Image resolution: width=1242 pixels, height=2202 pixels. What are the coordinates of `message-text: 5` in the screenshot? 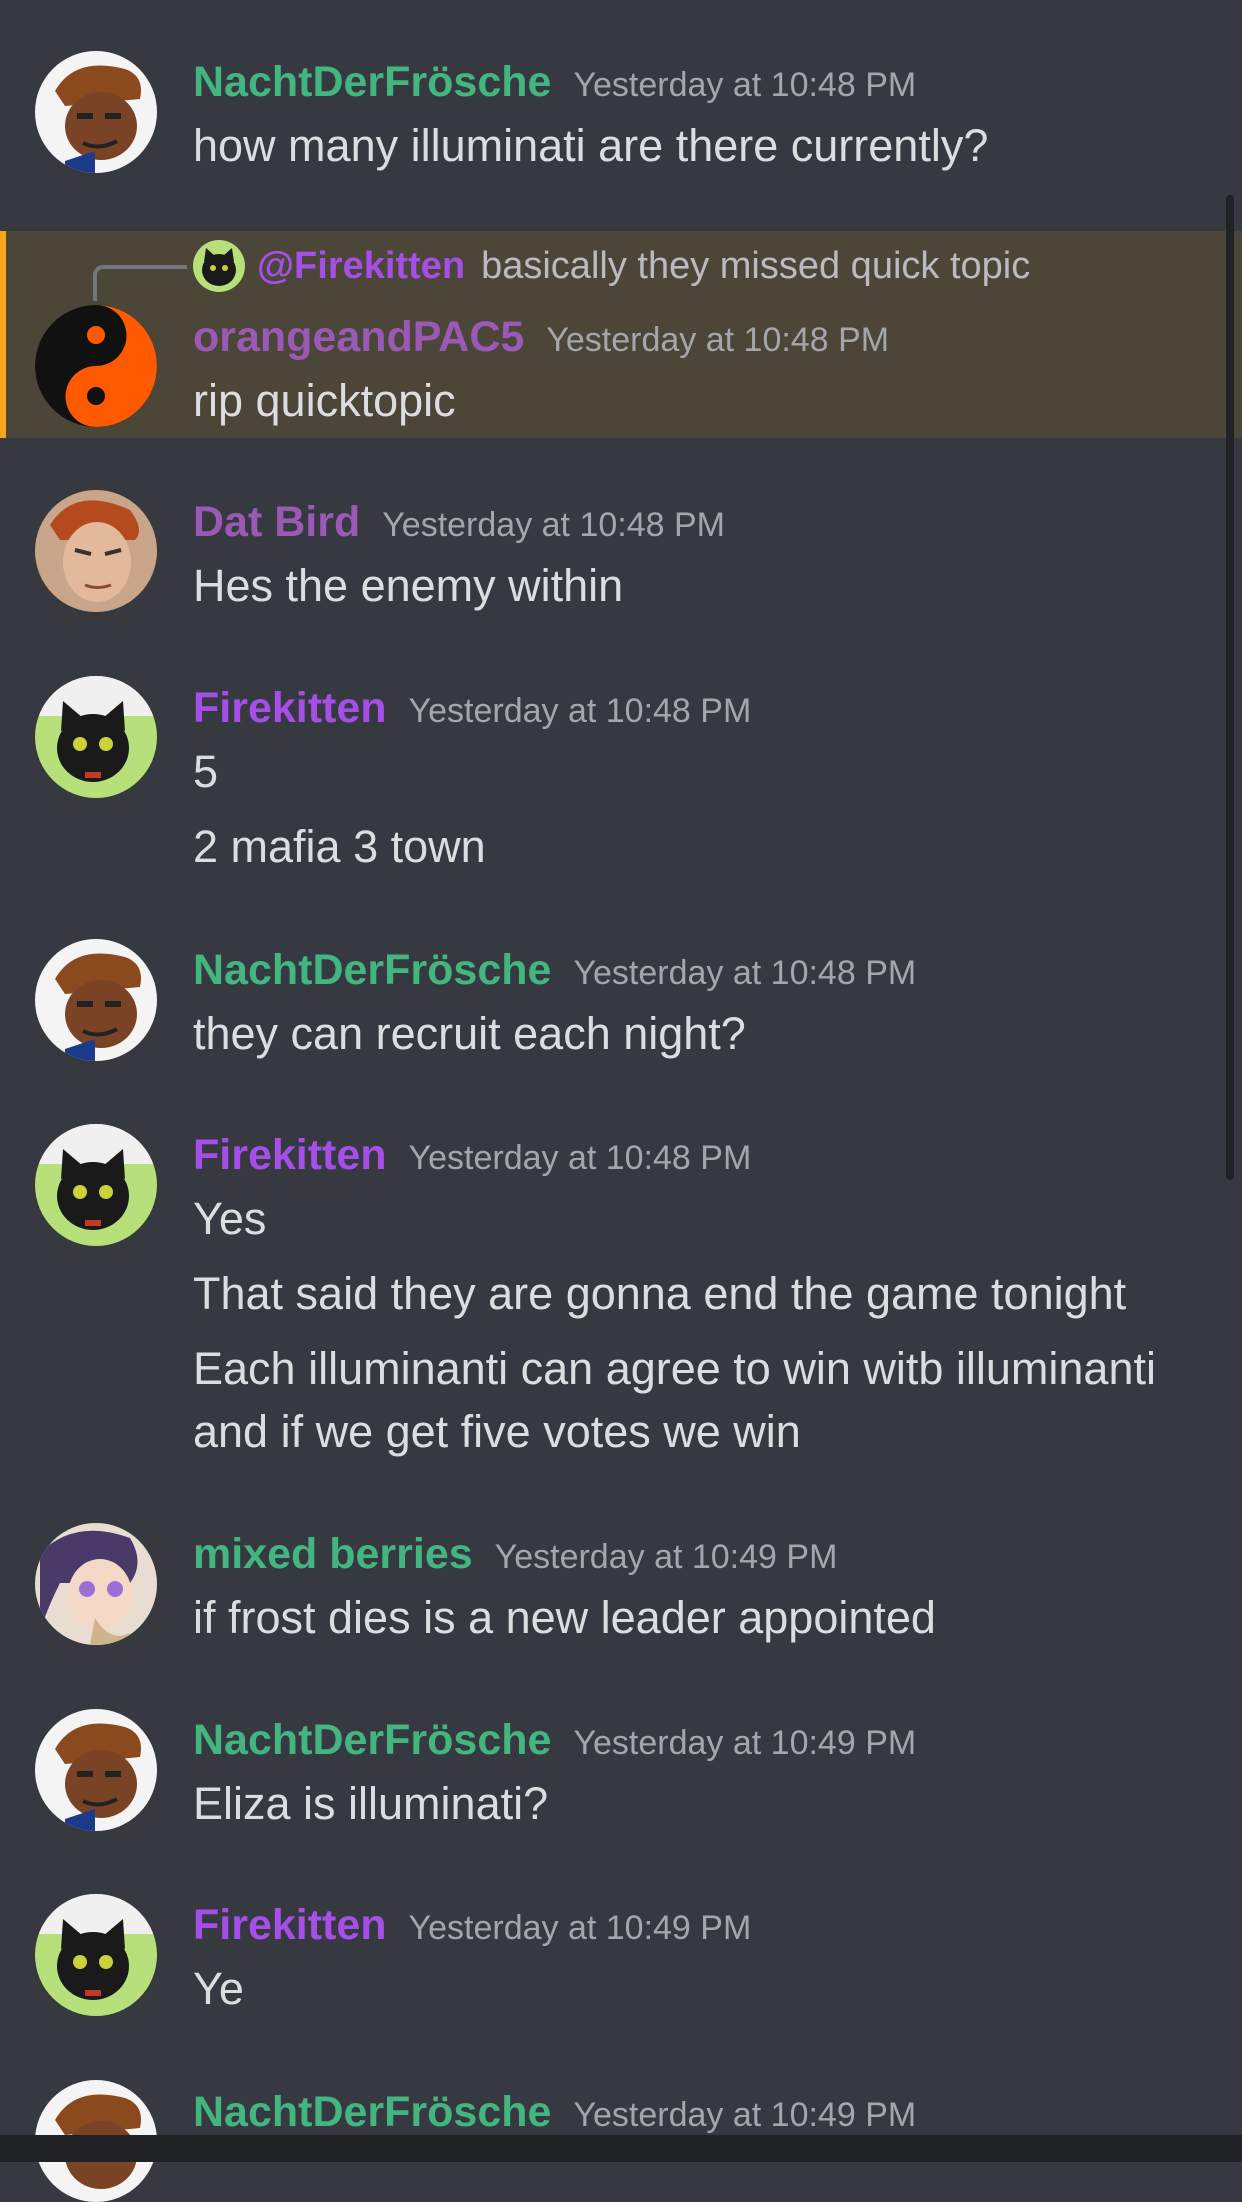 It's located at (206, 771).